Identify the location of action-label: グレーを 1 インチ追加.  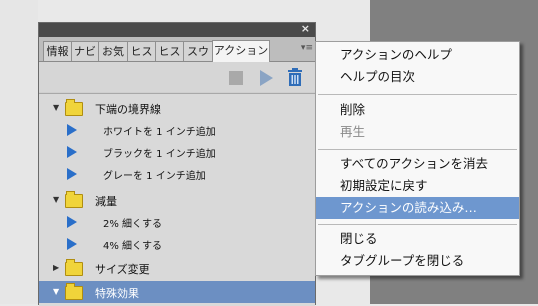
(154, 176).